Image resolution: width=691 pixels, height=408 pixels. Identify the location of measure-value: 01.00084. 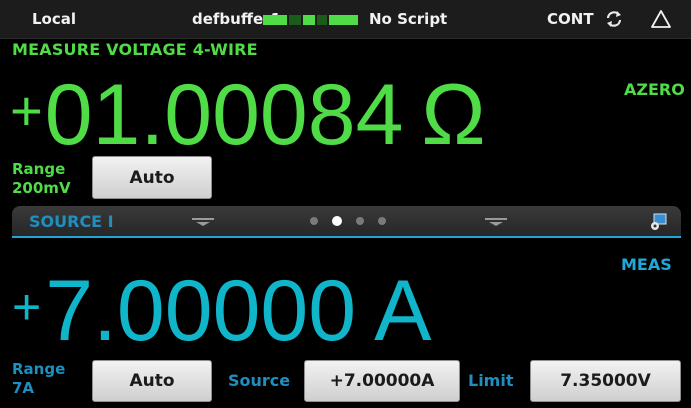
(224, 115).